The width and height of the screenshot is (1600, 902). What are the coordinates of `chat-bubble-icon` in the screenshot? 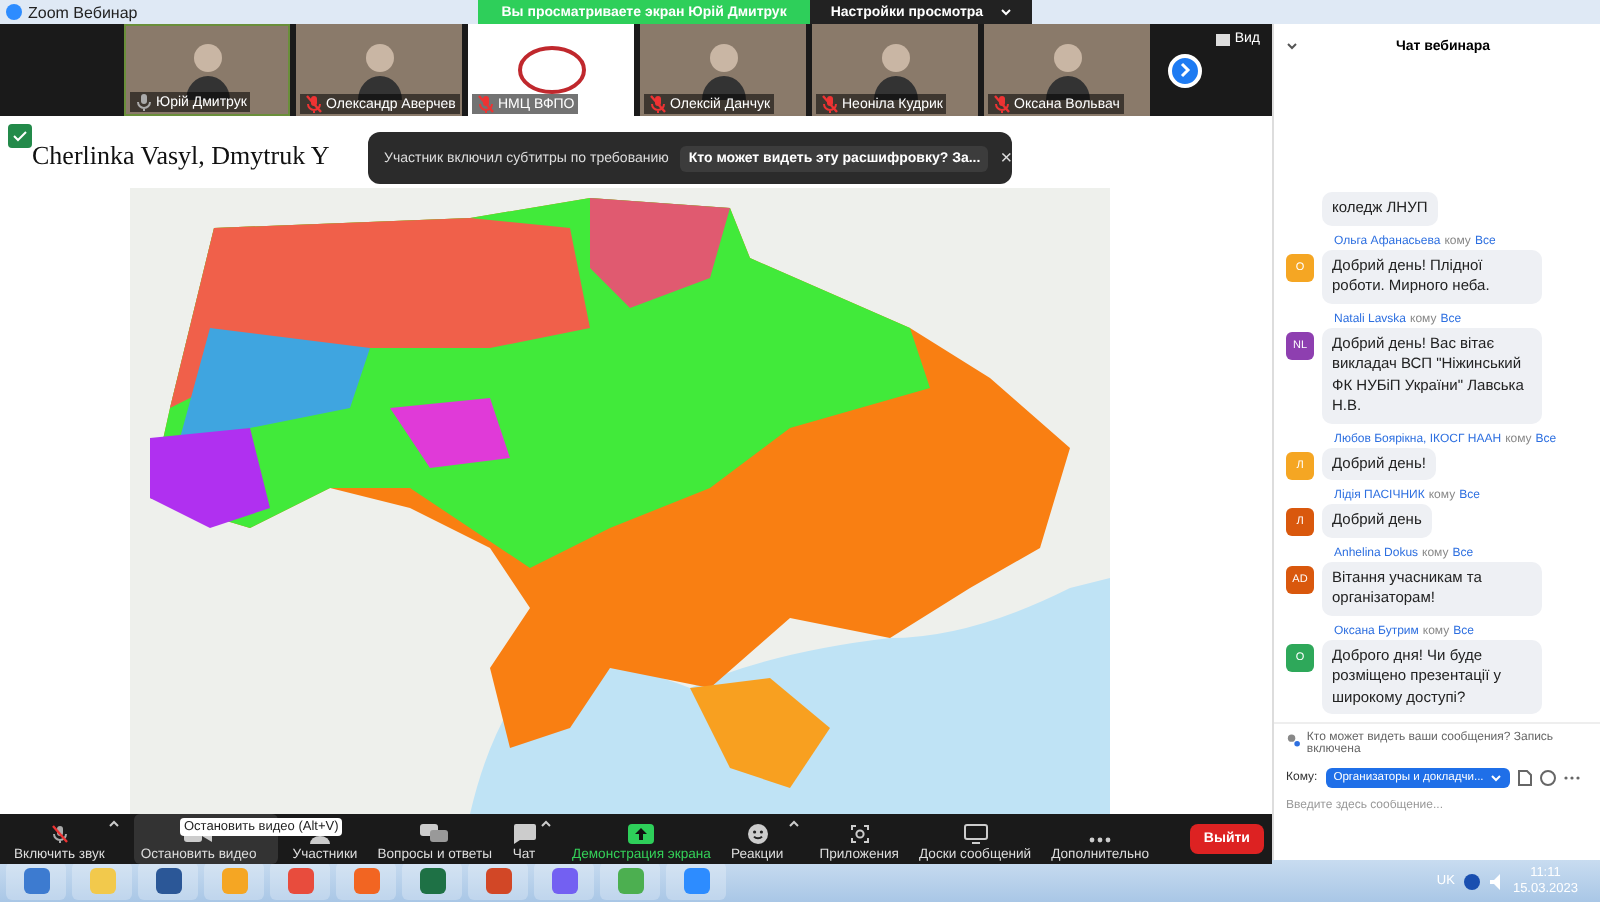 It's located at (523, 834).